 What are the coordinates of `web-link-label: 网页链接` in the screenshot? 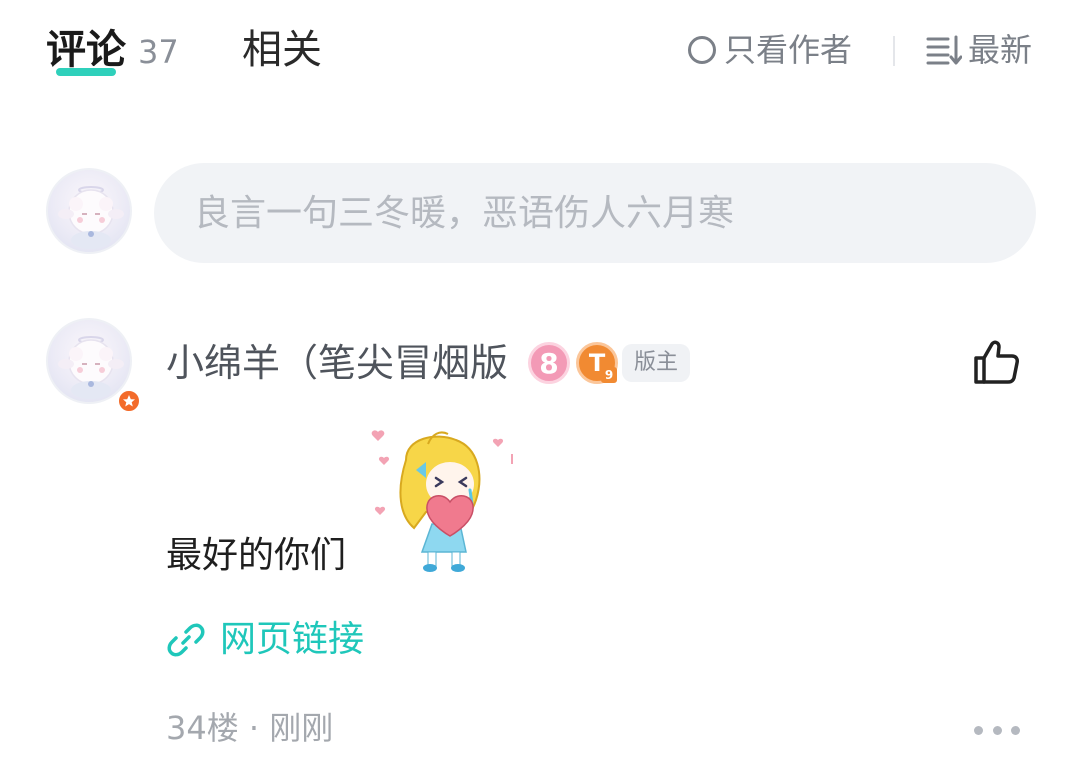 It's located at (292, 639).